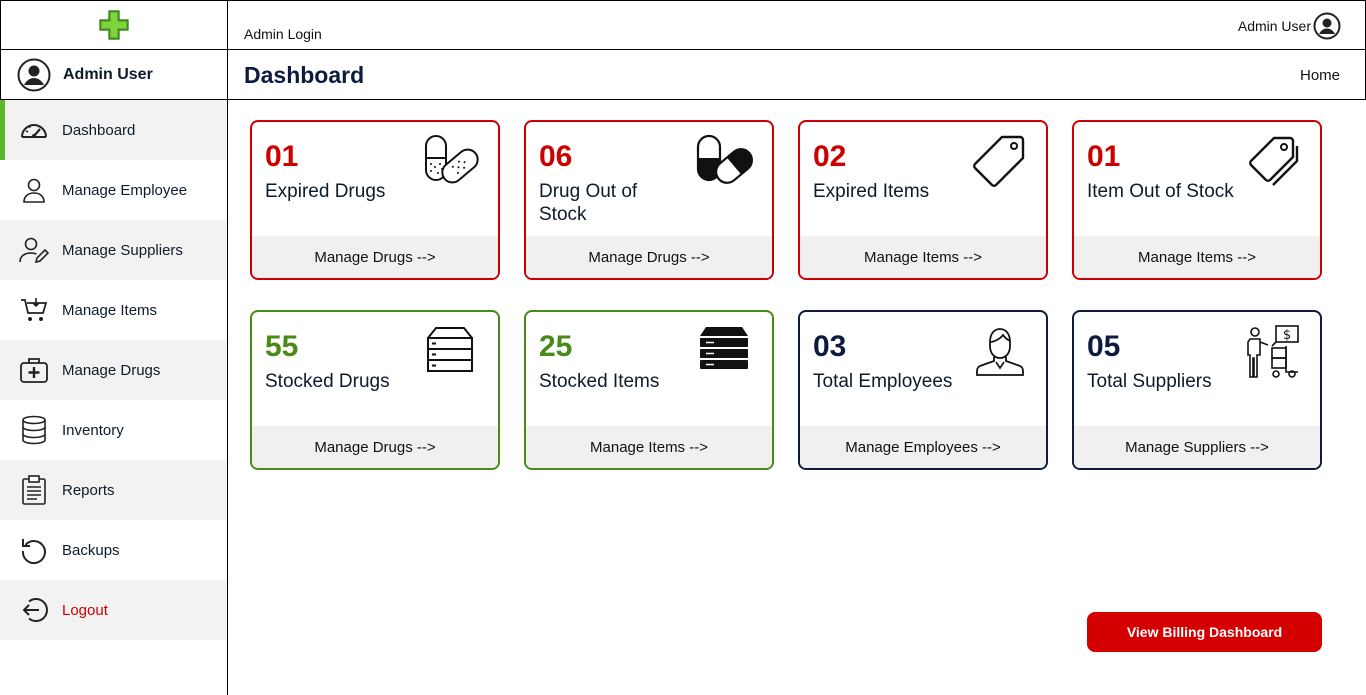  I want to click on sidebar-item-backups: Backups, so click(113, 550).